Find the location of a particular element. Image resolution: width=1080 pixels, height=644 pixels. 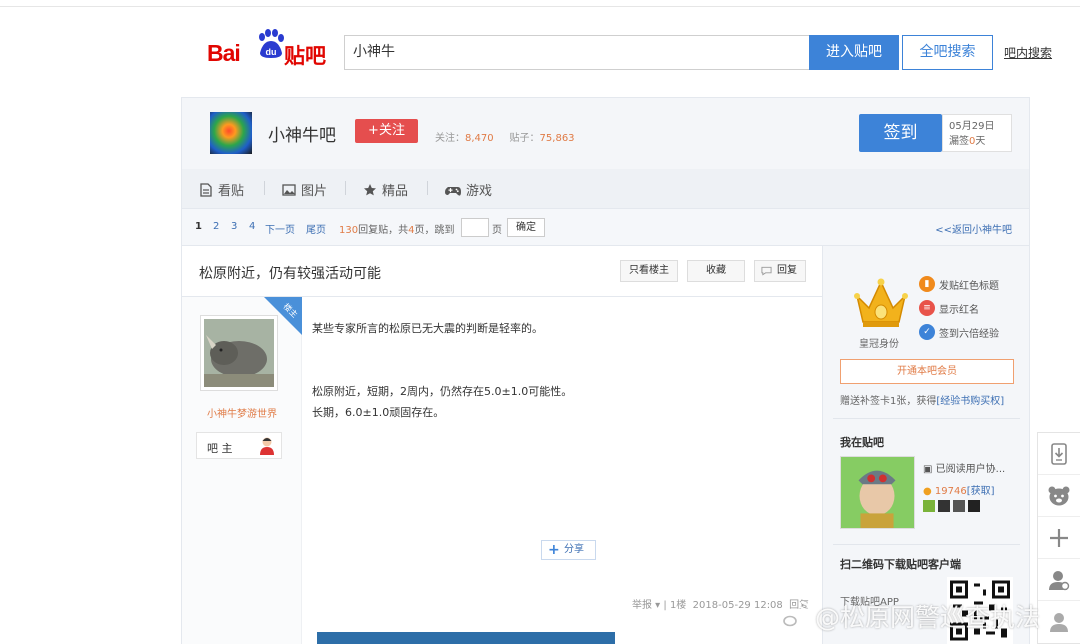

reply-summary: 130回复贴，共4页，跳到 is located at coordinates (396, 228).